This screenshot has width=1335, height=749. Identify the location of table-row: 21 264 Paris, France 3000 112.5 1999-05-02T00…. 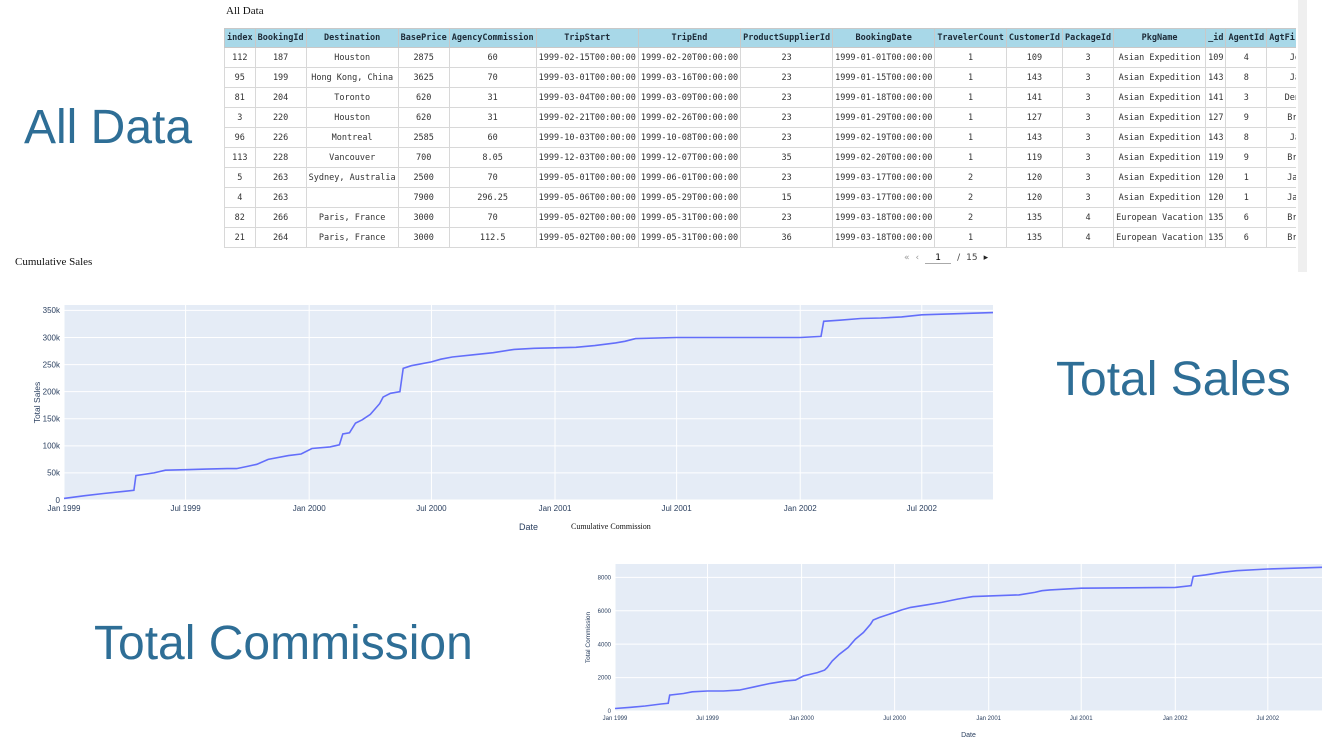
(760, 237).